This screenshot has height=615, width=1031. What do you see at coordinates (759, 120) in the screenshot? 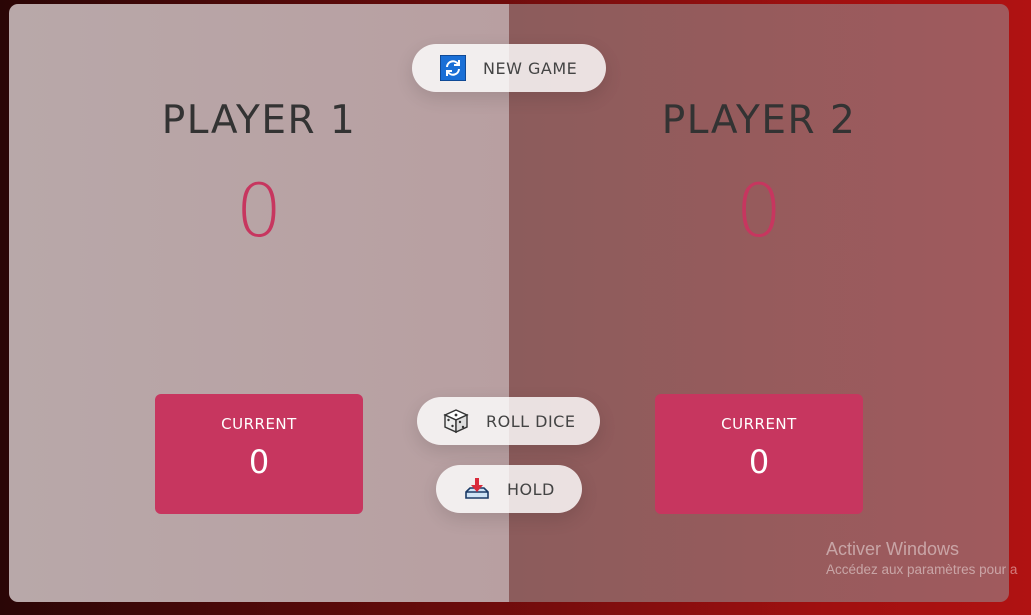
I see `player-2-name: PLAYER 2` at bounding box center [759, 120].